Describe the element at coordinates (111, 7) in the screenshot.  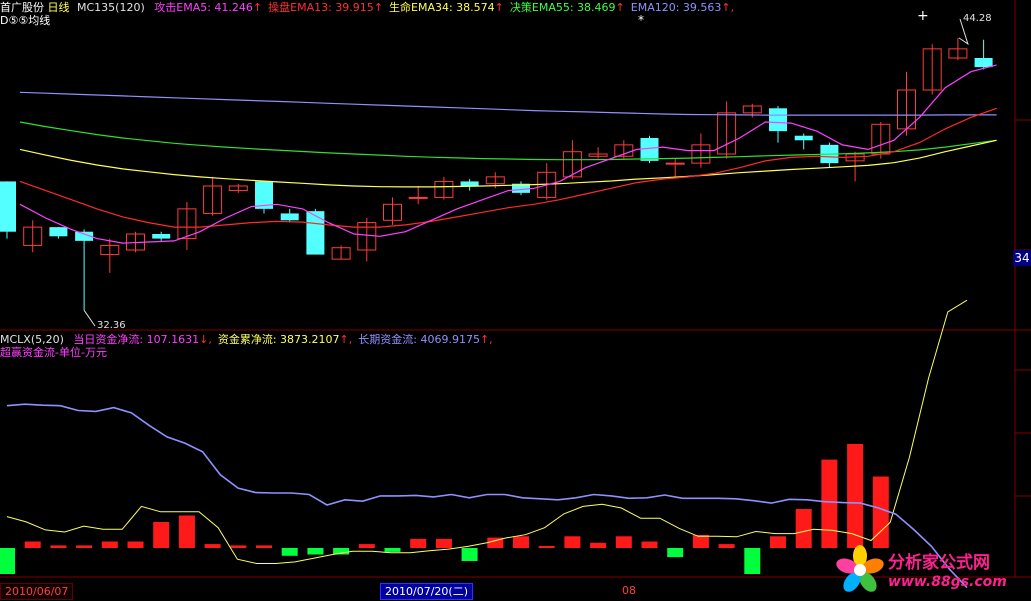
I see `indicator-name: MC135(120)` at that location.